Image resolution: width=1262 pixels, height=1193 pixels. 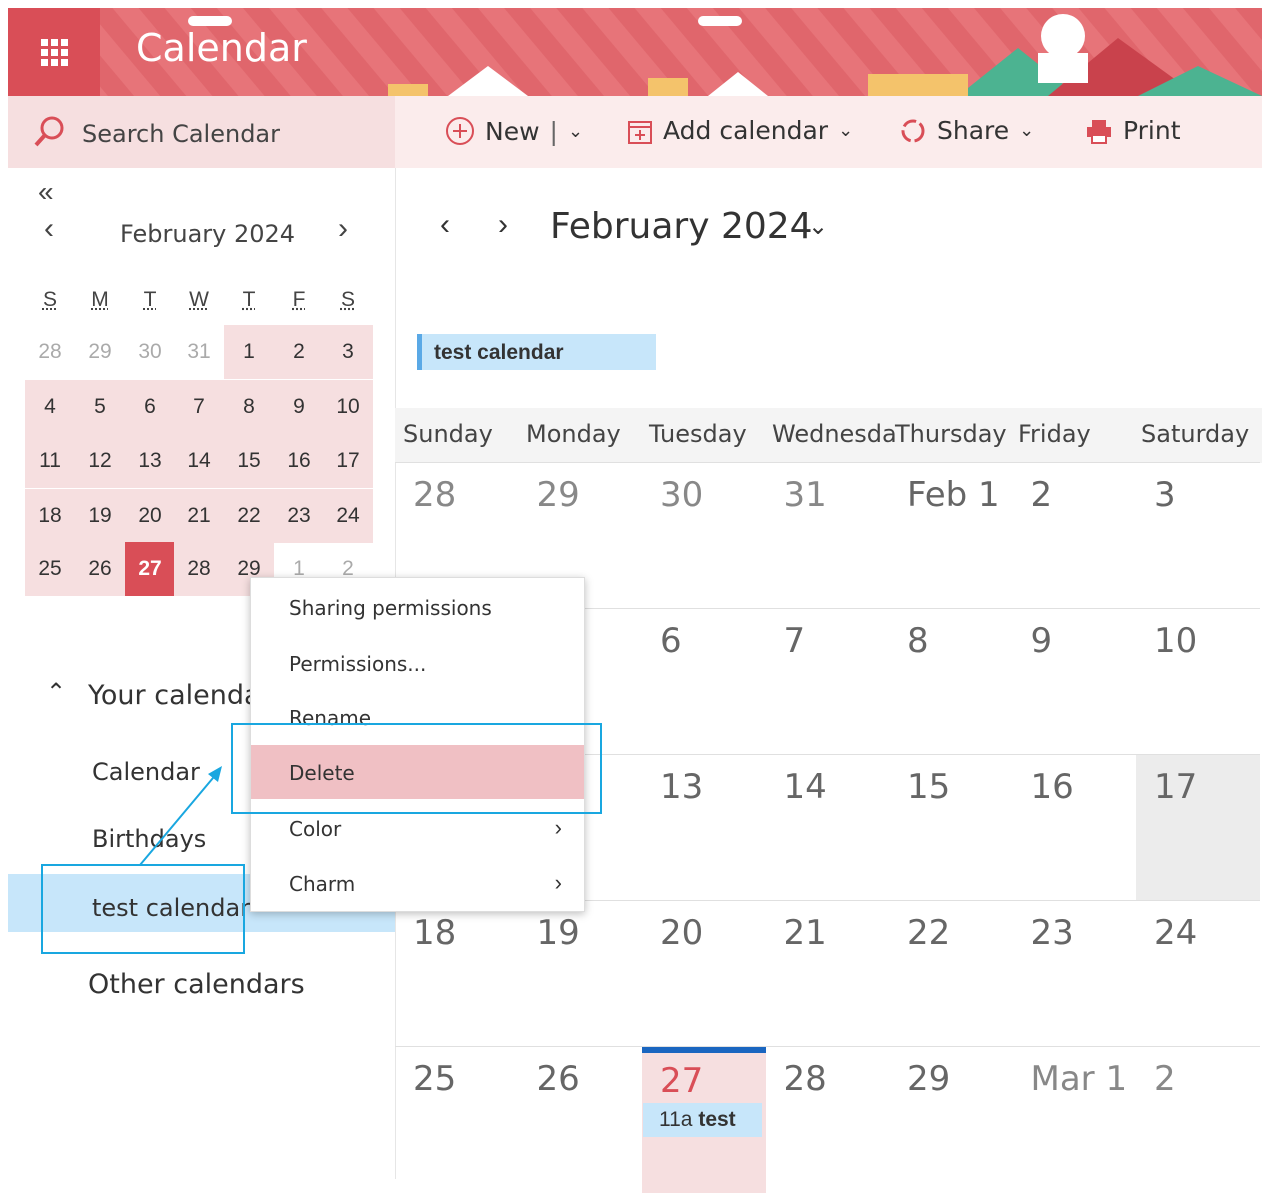 I want to click on mini-day: 23, so click(x=299, y=516).